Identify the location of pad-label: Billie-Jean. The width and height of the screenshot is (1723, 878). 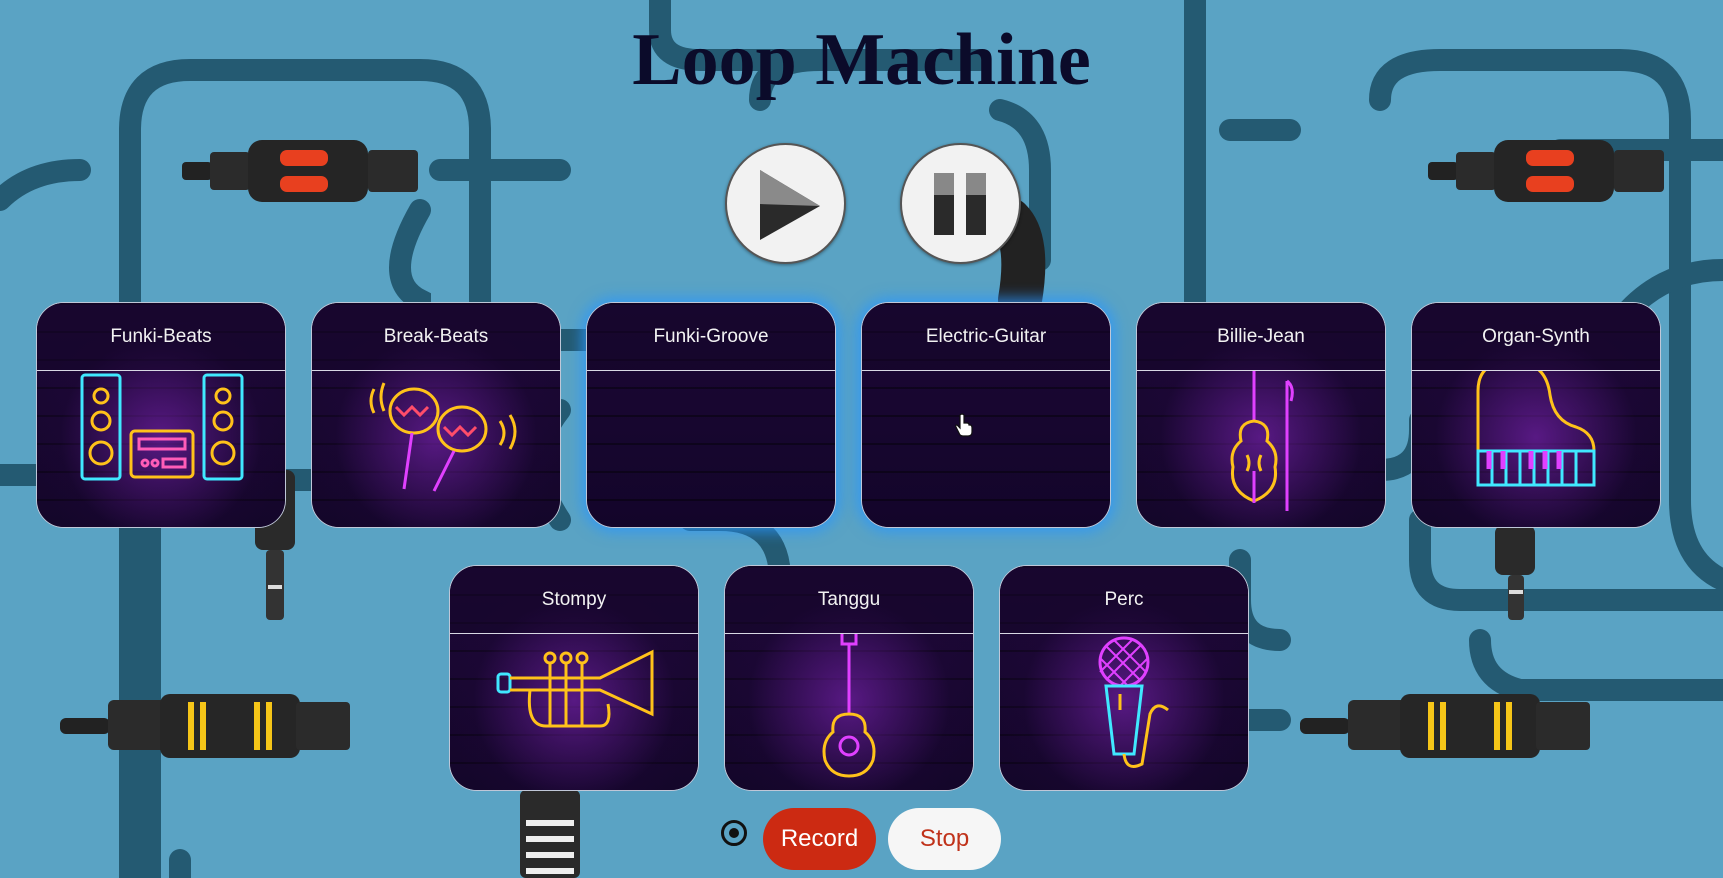
(1261, 337).